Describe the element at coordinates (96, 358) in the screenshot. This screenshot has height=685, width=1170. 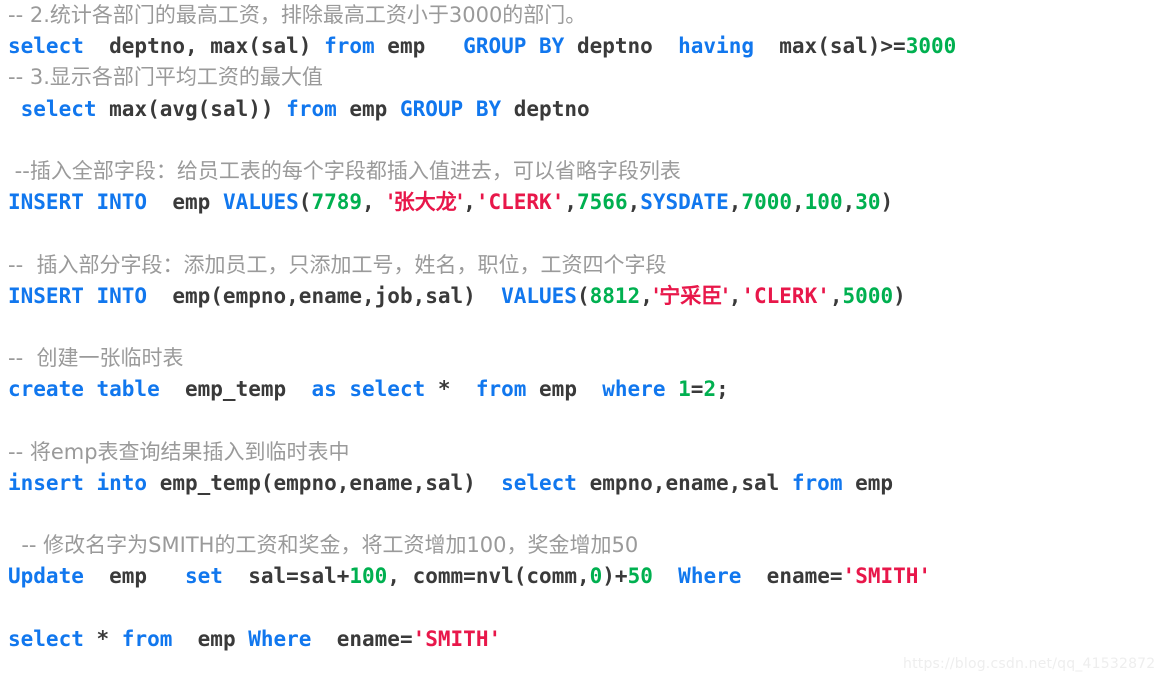
I see `token-cmt: -- 创建一张临时表` at that location.